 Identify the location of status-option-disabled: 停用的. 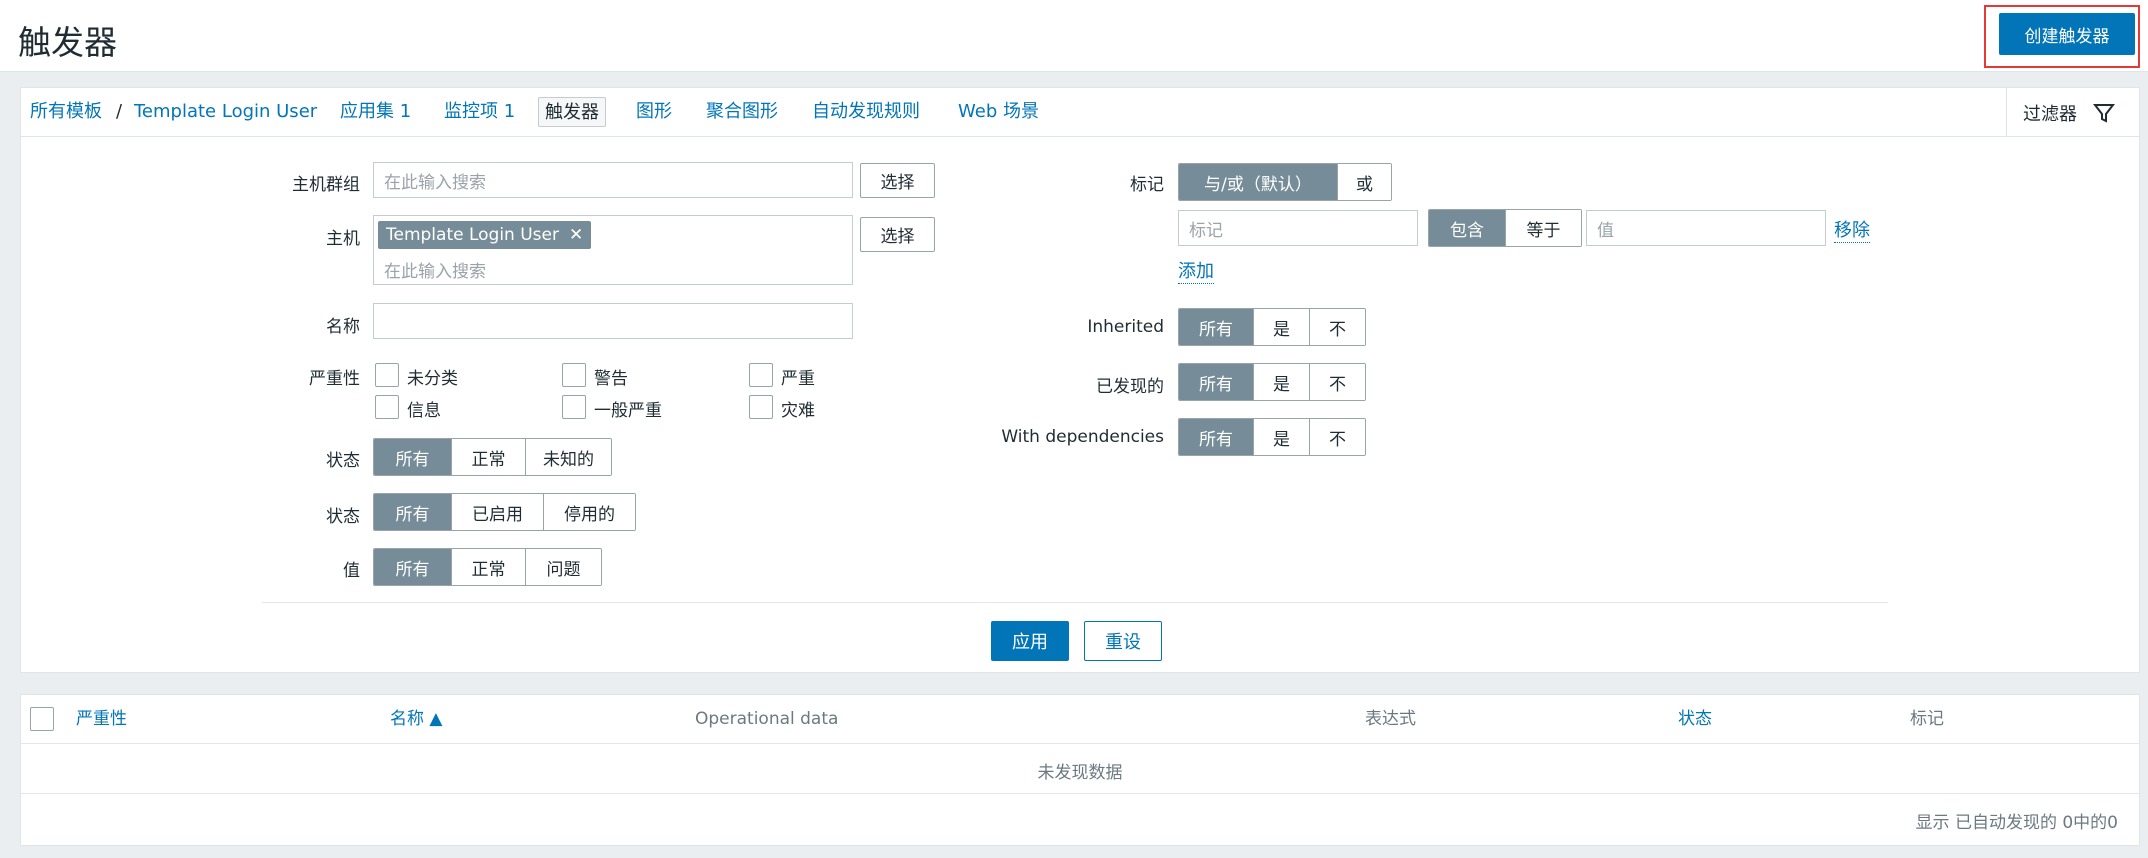
(589, 512).